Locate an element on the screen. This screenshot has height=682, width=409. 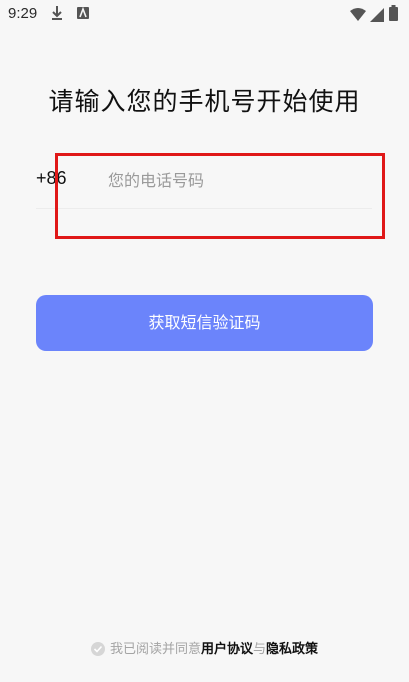
privacy-policy-link: 隐私政策 is located at coordinates (292, 649).